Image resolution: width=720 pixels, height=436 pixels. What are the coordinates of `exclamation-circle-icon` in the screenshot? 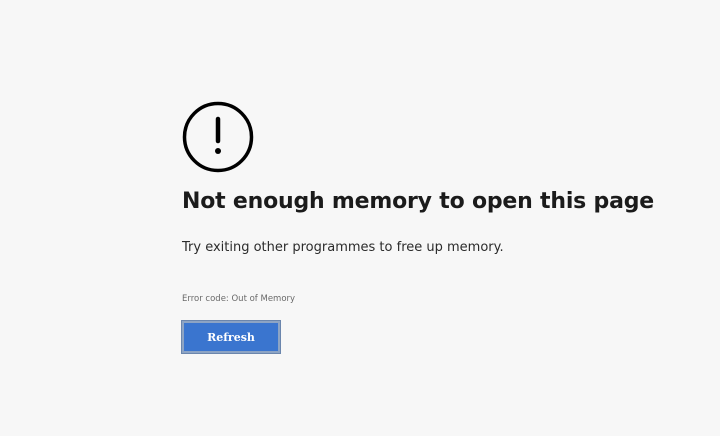 It's located at (218, 137).